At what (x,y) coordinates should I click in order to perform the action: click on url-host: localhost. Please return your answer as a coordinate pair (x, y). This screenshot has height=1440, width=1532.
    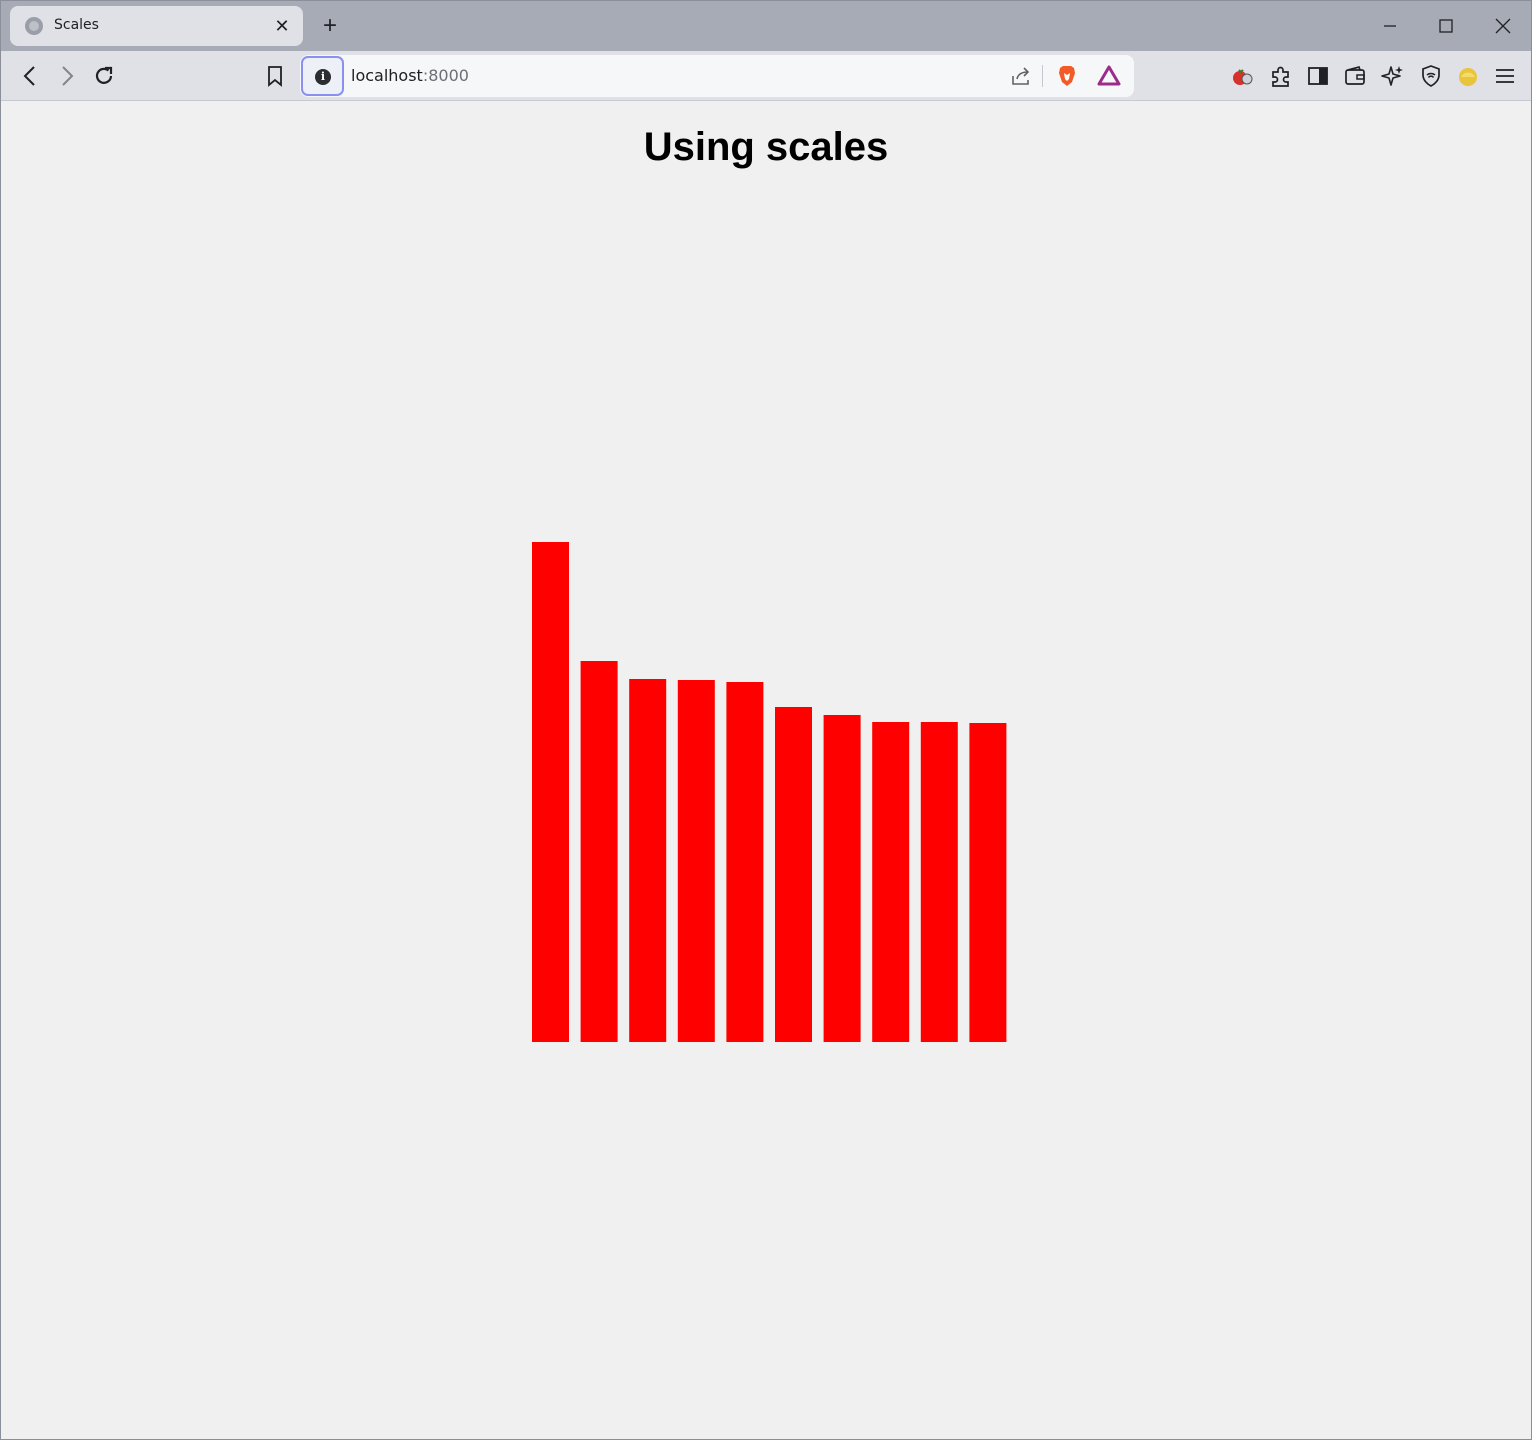
    Looking at the image, I should click on (387, 75).